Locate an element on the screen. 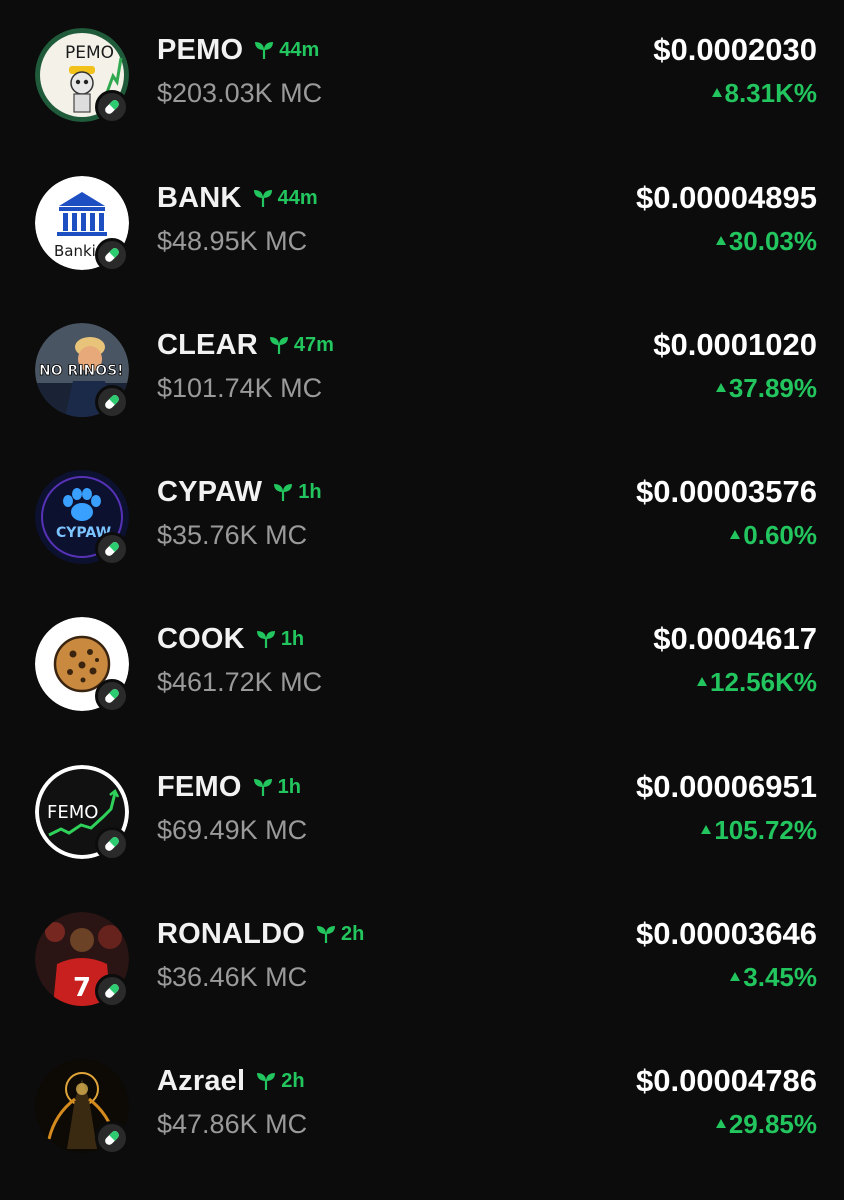 The width and height of the screenshot is (844, 1200). token-price: $0.00004786 is located at coordinates (726, 1080).